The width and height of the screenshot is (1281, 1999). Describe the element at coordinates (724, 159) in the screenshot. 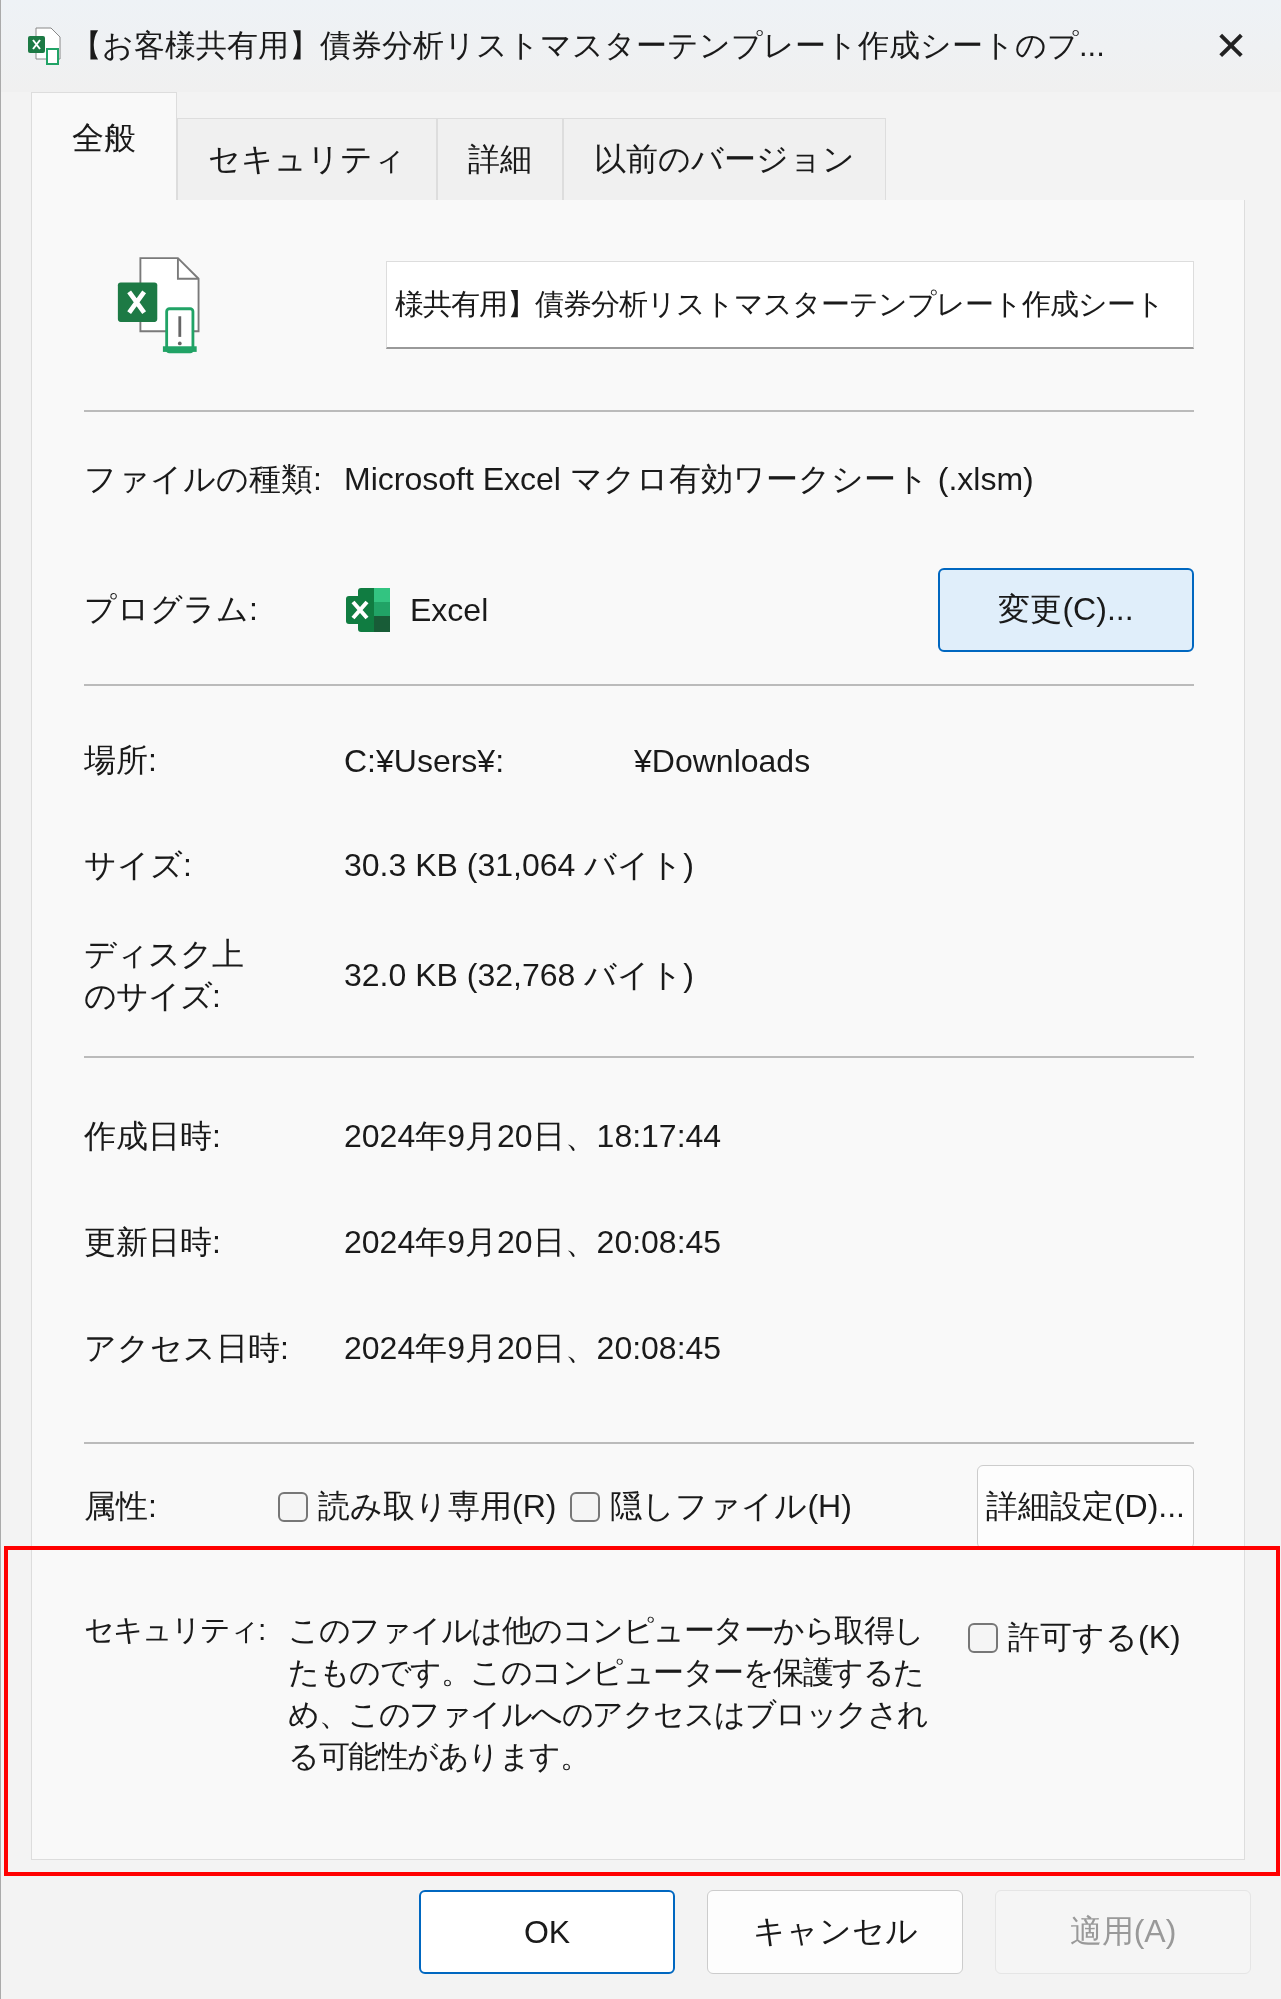

I see `tab: 以前のバージョン` at that location.